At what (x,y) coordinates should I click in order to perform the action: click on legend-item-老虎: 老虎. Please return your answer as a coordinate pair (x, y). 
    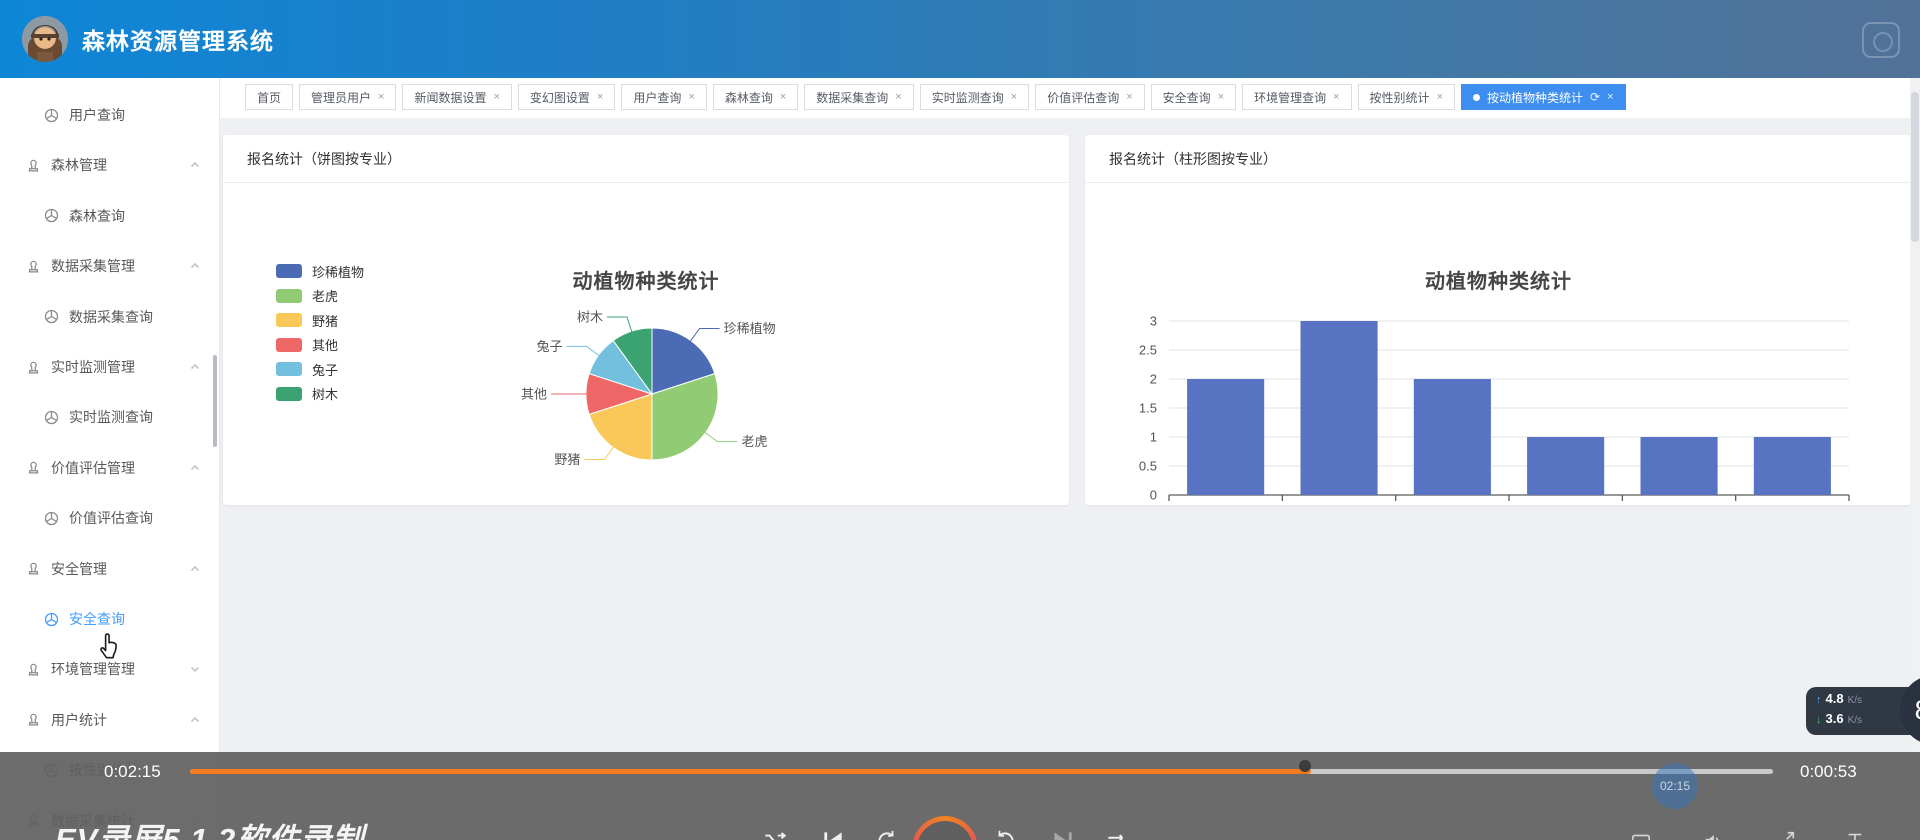
    Looking at the image, I should click on (320, 296).